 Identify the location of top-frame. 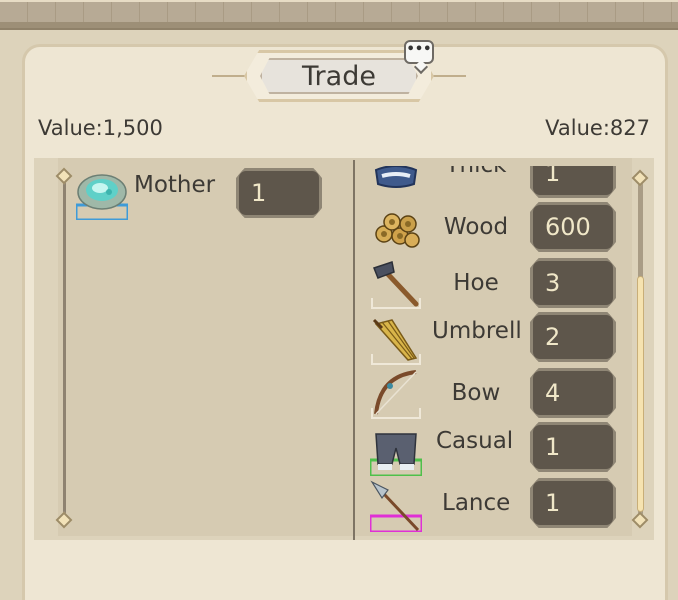
(339, 15).